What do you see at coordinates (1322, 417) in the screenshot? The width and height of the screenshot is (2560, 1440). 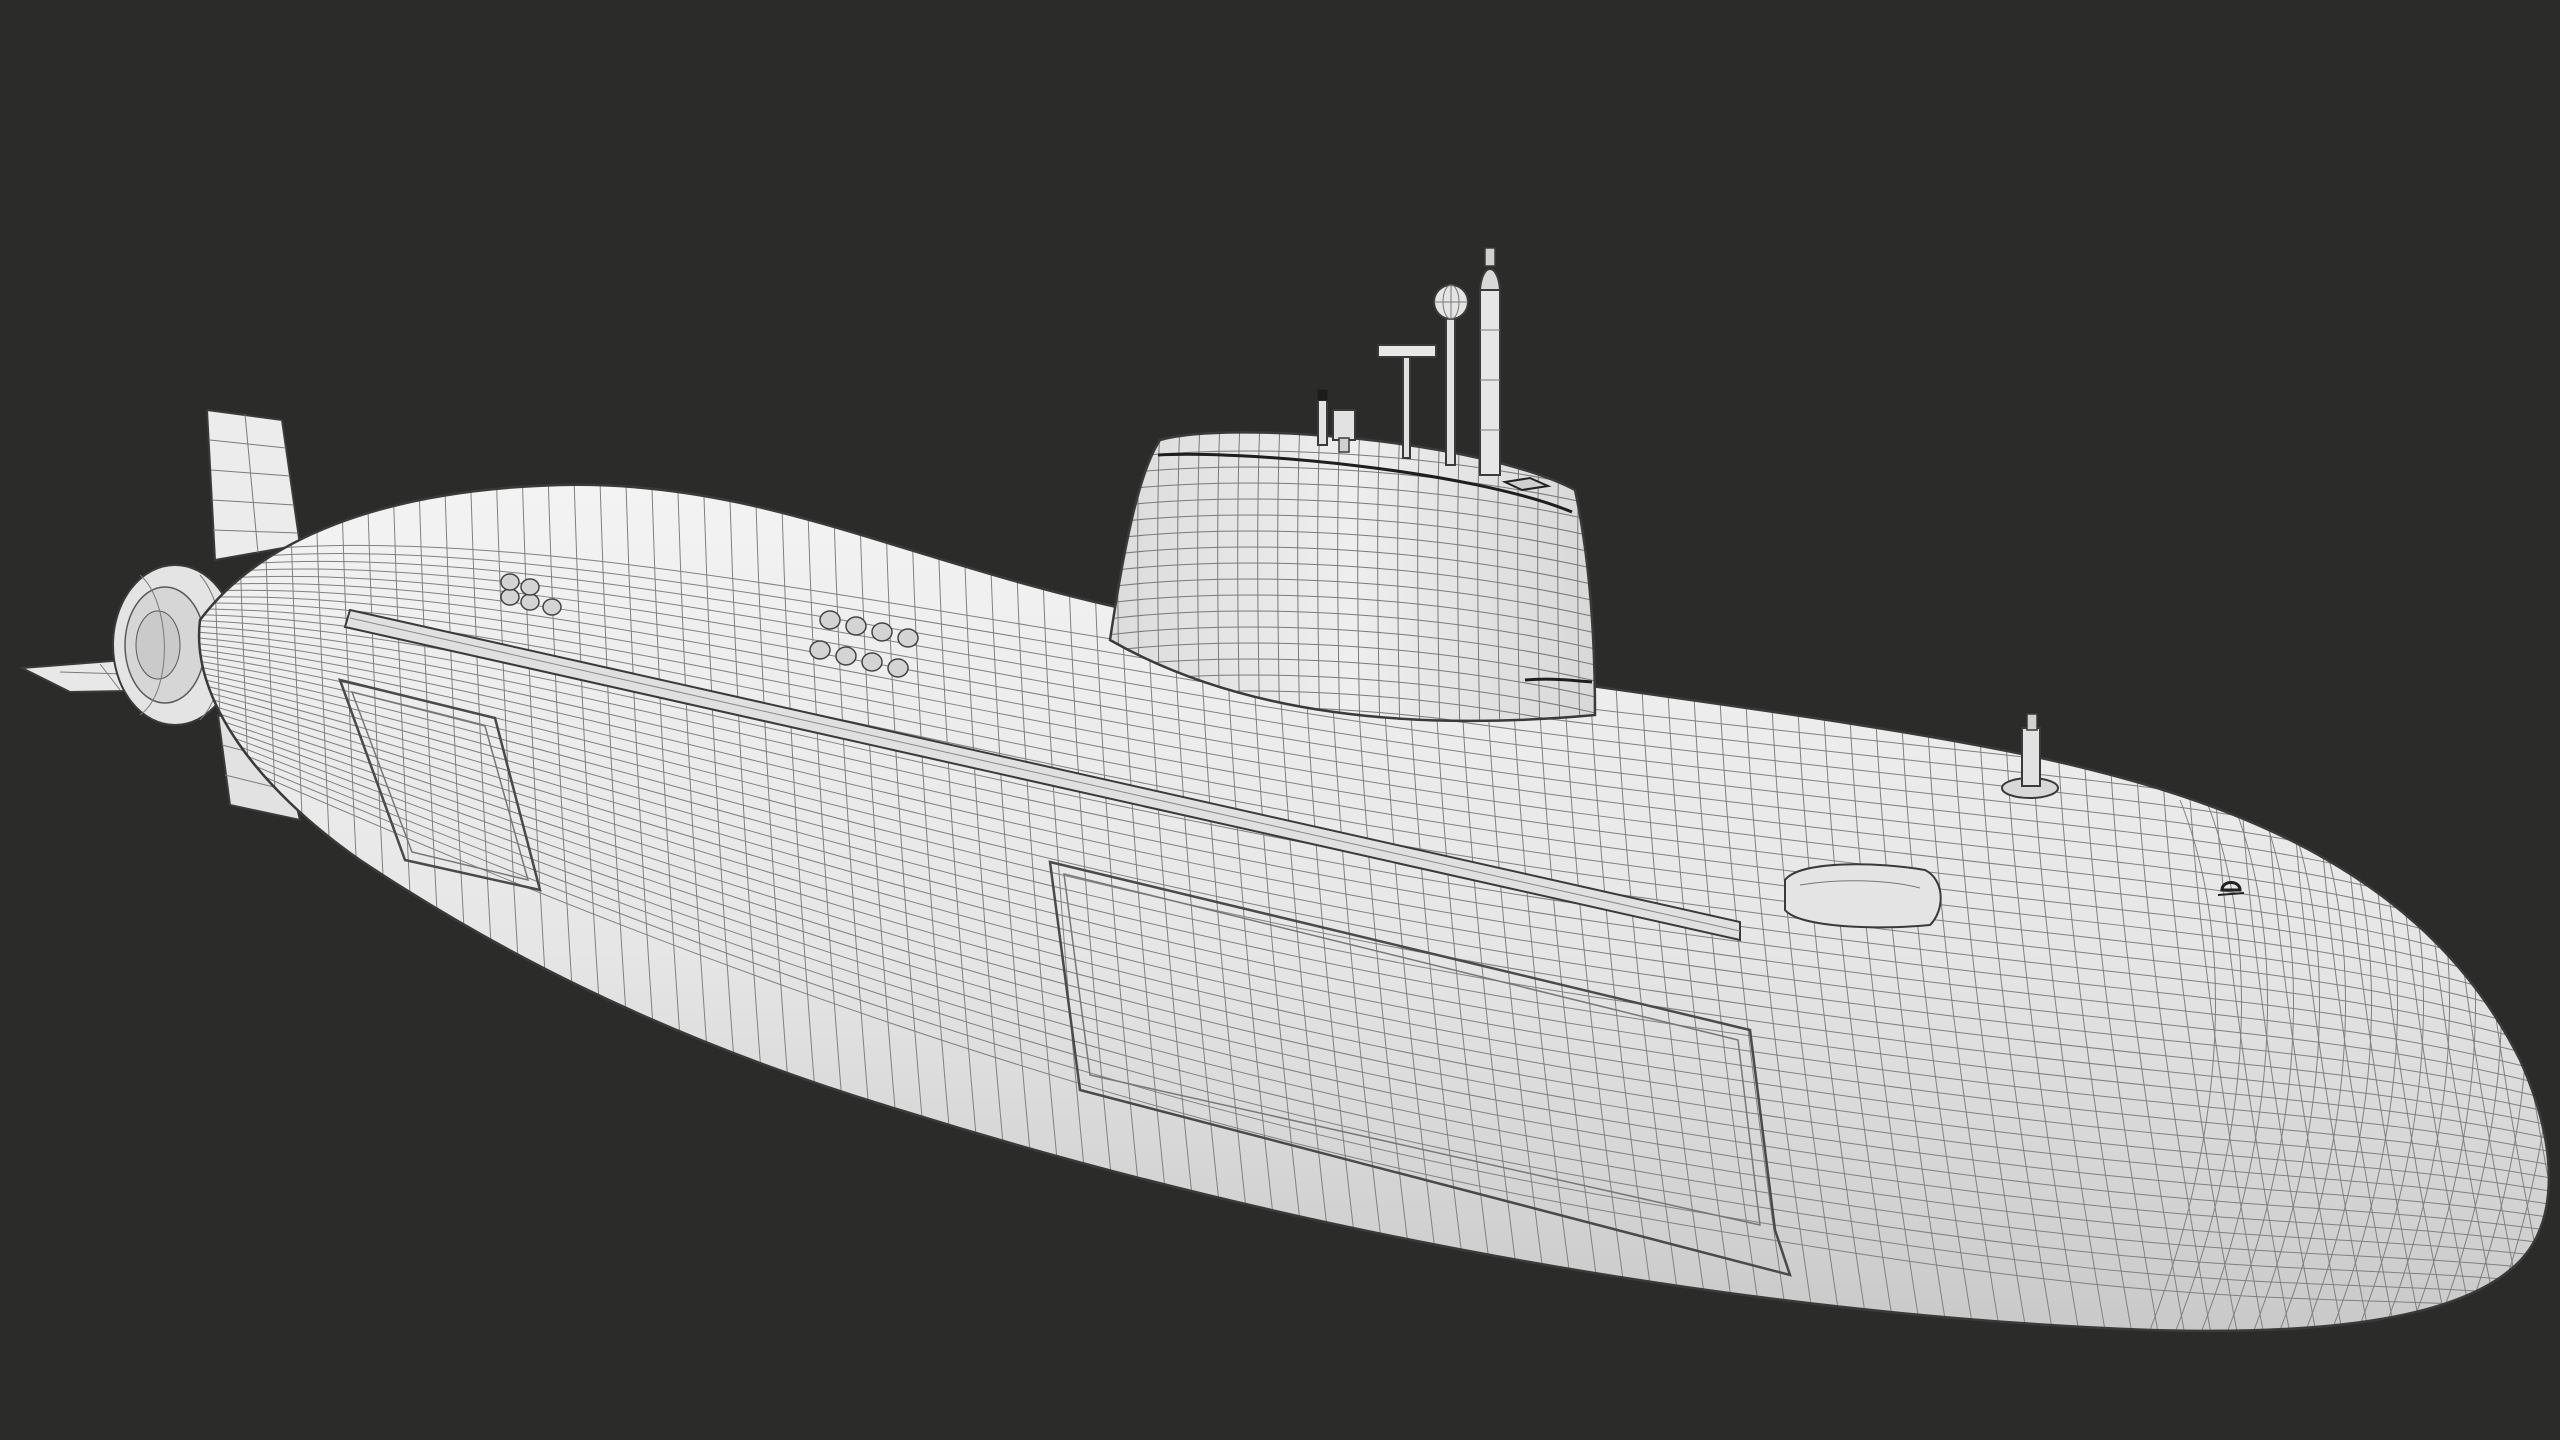 I see `small-antenna-mast` at bounding box center [1322, 417].